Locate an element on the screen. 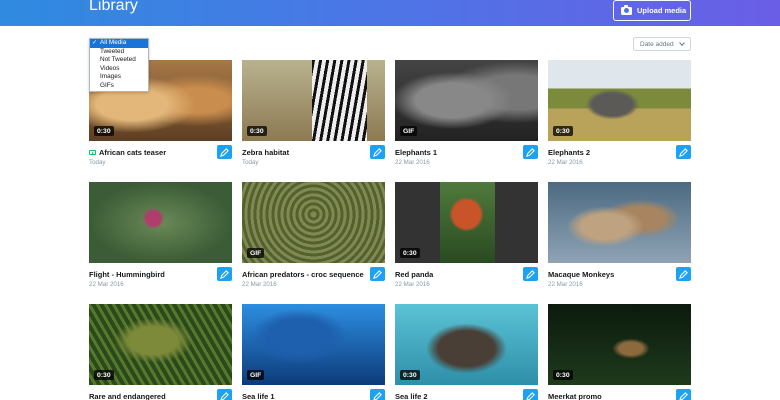  media-title: Zebra habitat is located at coordinates (266, 152).